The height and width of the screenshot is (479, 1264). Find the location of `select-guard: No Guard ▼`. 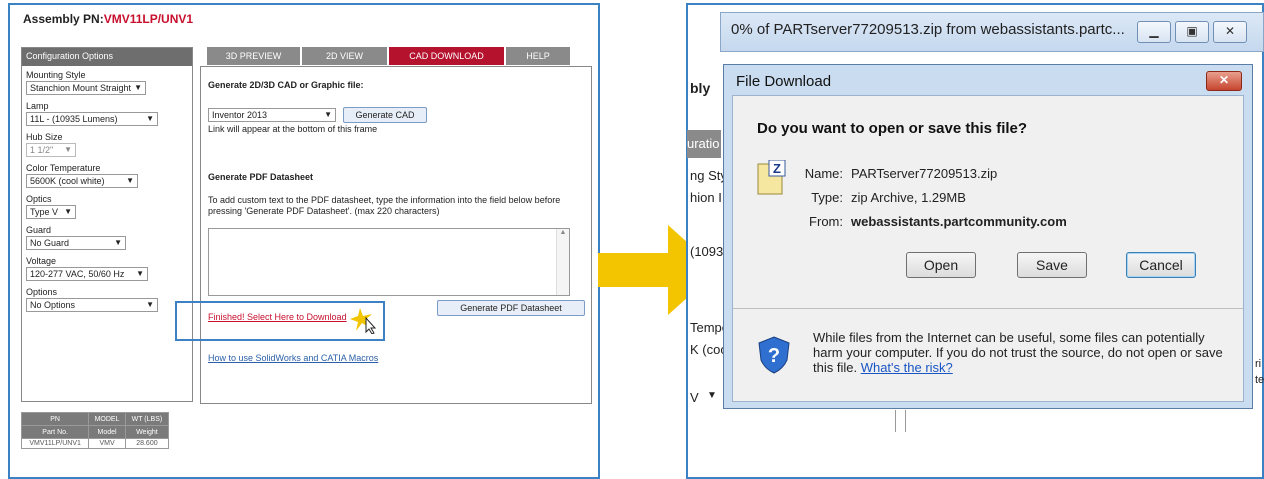

select-guard: No Guard ▼ is located at coordinates (76, 243).